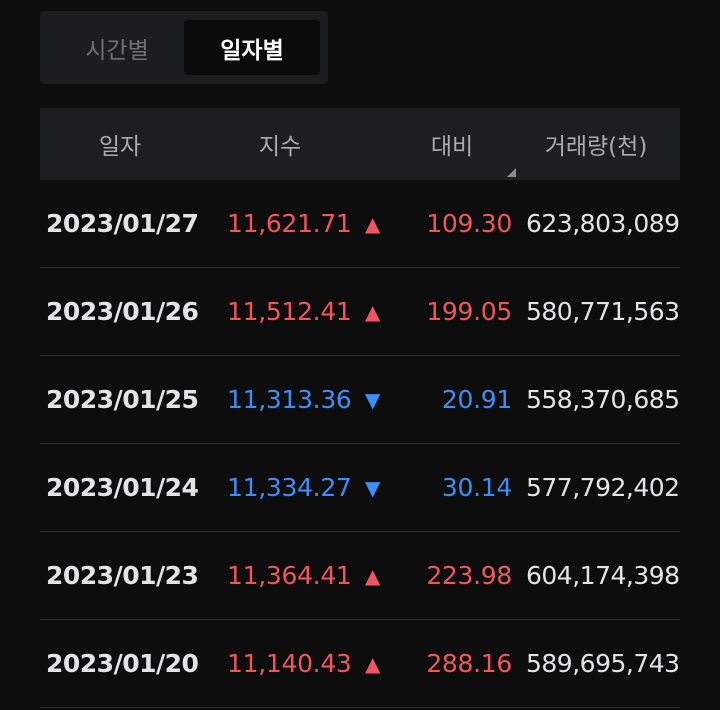 Image resolution: width=720 pixels, height=710 pixels. Describe the element at coordinates (603, 399) in the screenshot. I see `row-volume: 558,370,685` at that location.